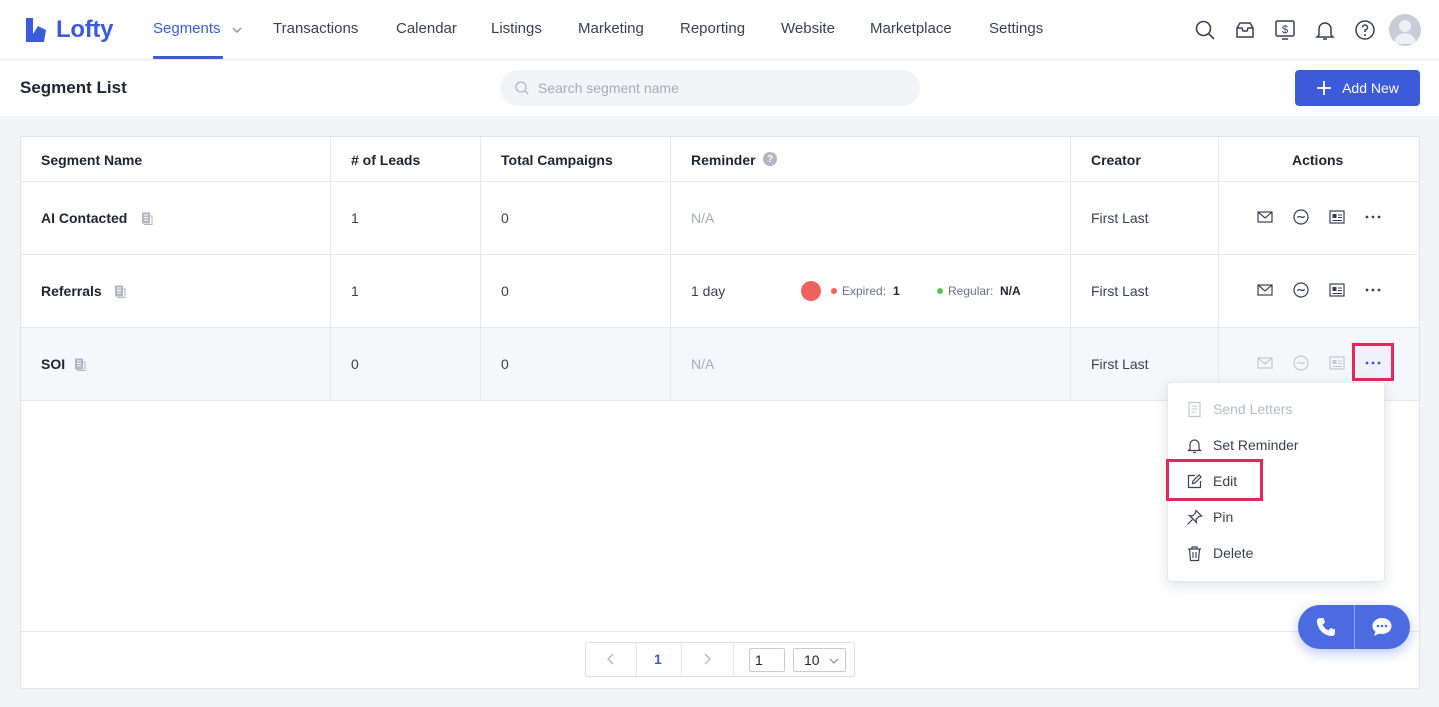  Describe the element at coordinates (557, 160) in the screenshot. I see `column-total-campaigns: Total Campaigns` at that location.